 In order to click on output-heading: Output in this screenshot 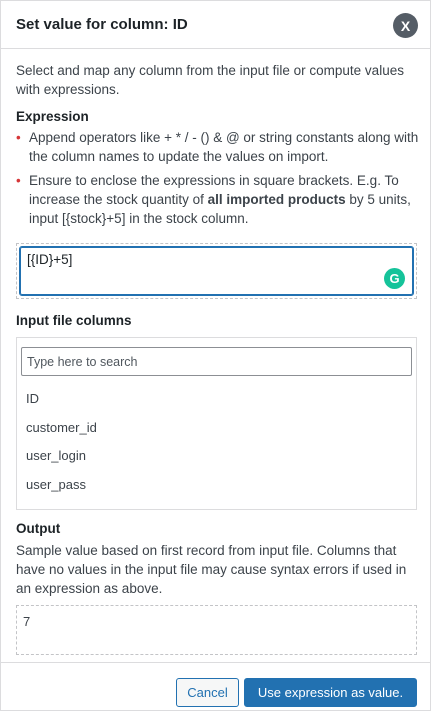, I will do `click(38, 528)`.